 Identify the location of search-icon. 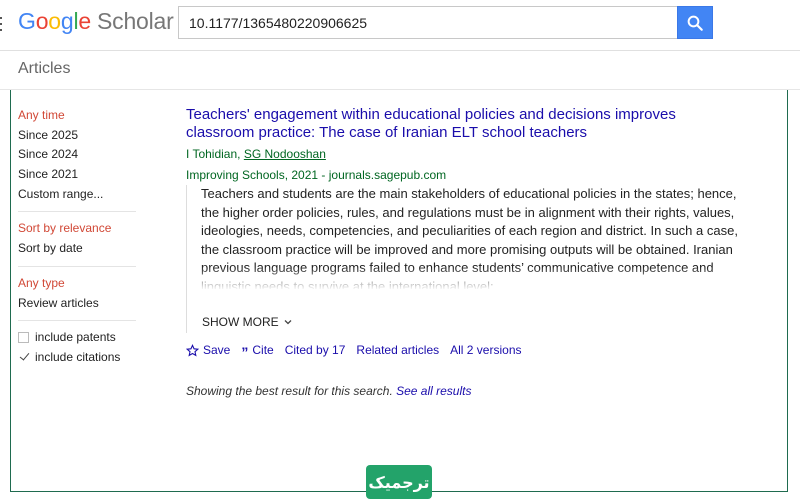
(695, 23).